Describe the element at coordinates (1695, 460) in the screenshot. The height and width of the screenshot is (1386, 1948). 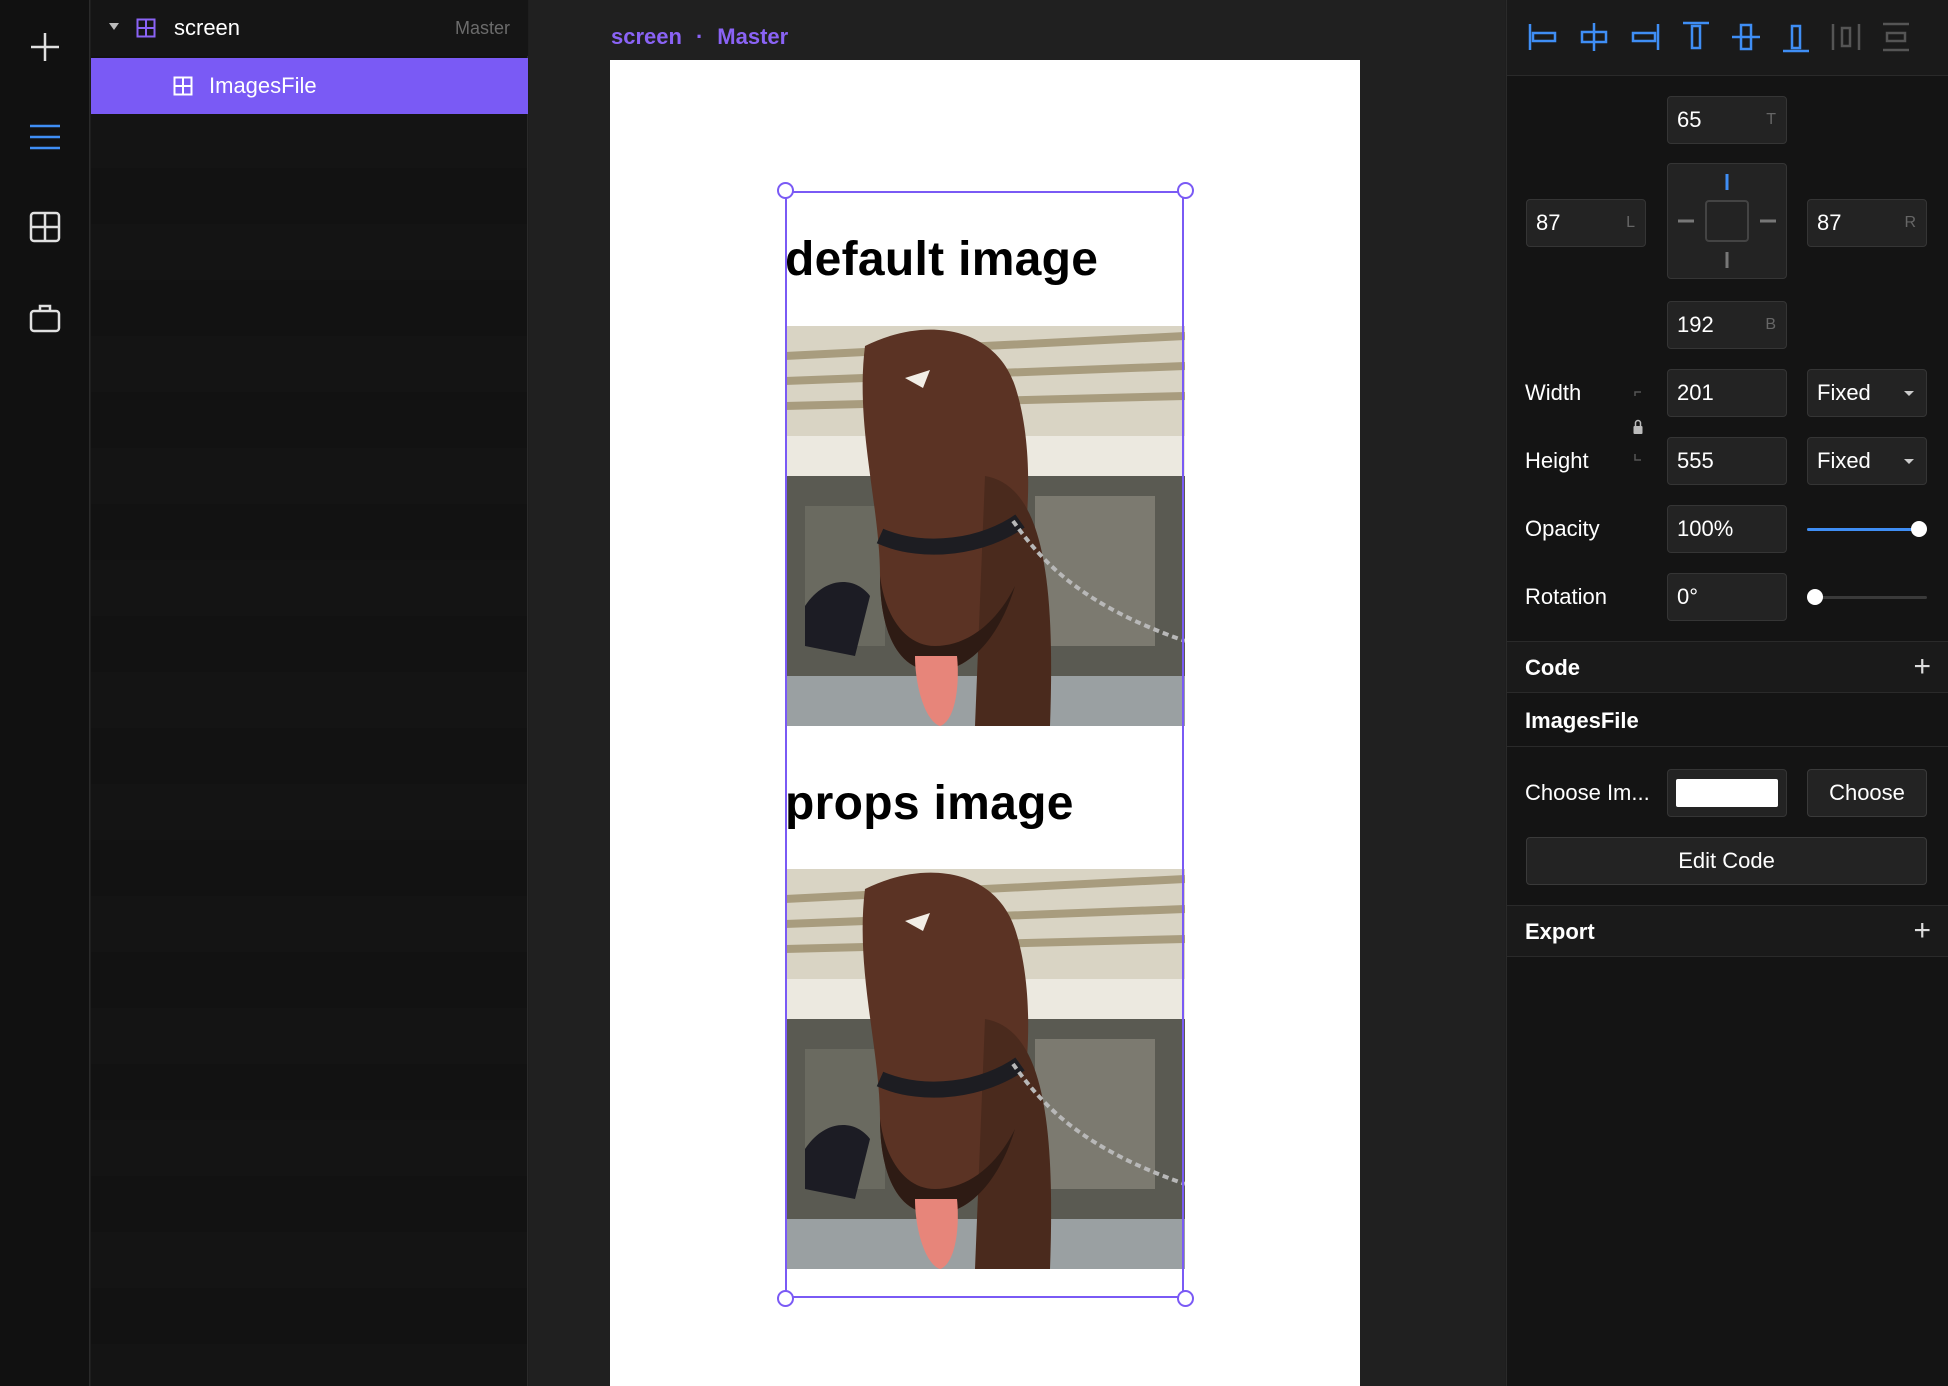
I see `height-value: 555` at that location.